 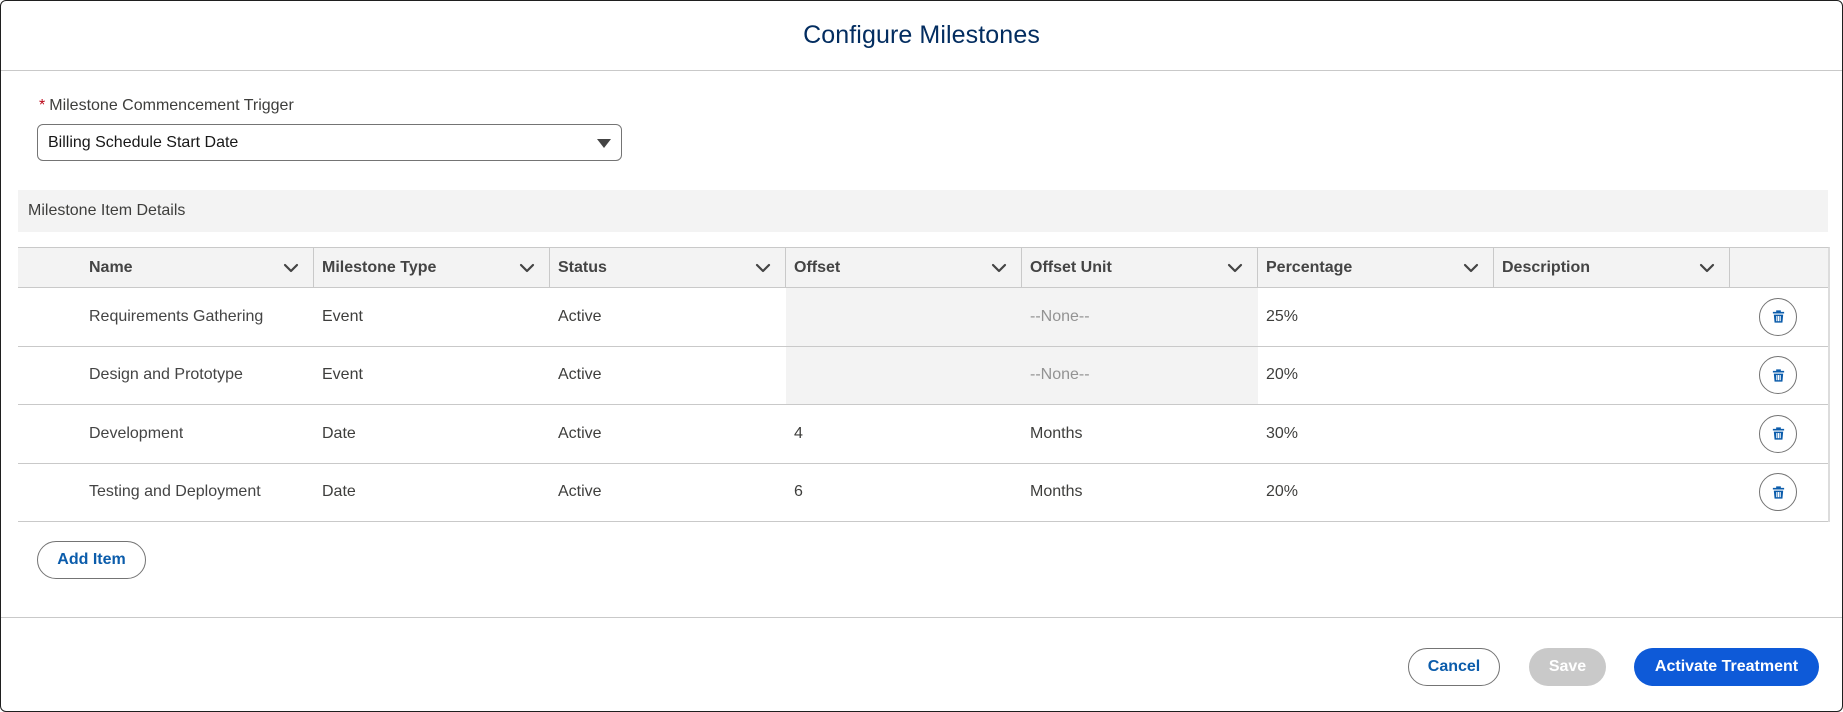 I want to click on add-item-button: Add Item, so click(x=91, y=560).